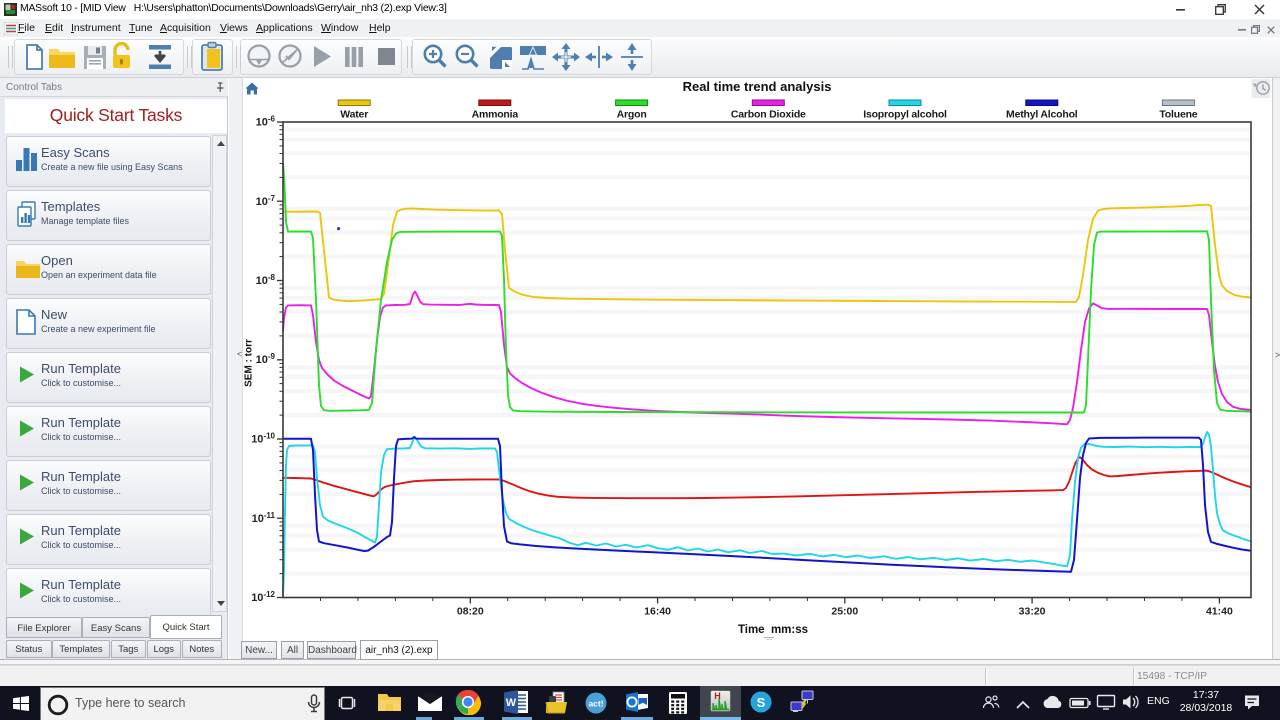 This screenshot has width=1280, height=720. What do you see at coordinates (844, 612) in the screenshot?
I see `svg-text: 25:00` at bounding box center [844, 612].